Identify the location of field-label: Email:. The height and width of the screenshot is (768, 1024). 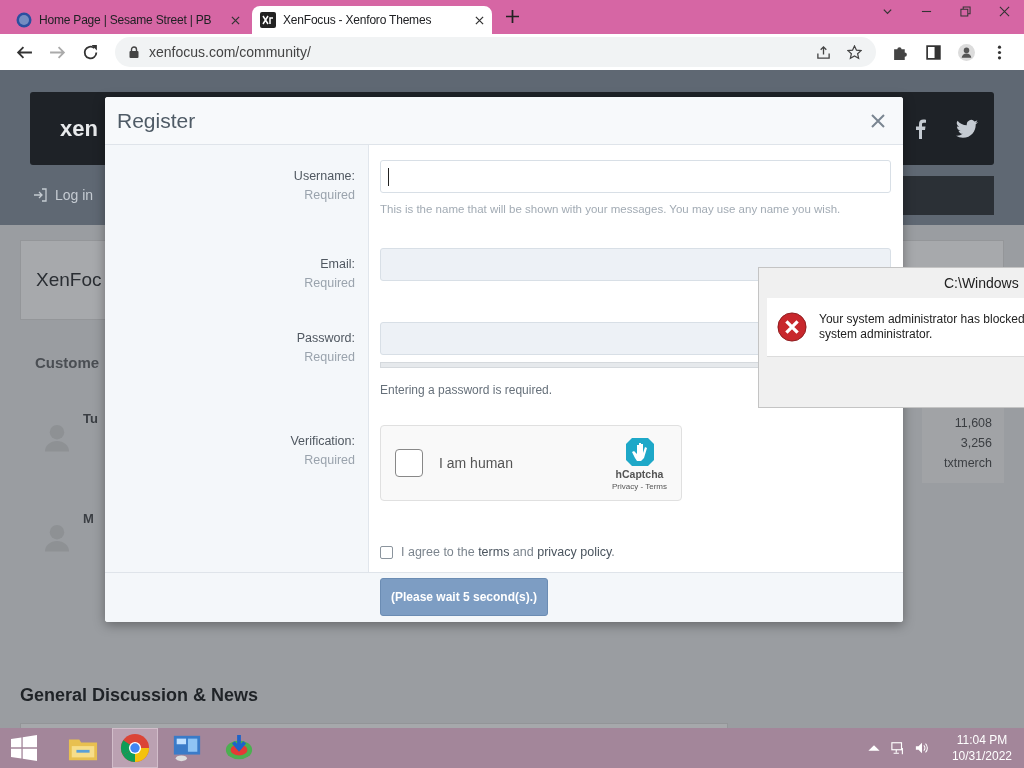
(337, 264).